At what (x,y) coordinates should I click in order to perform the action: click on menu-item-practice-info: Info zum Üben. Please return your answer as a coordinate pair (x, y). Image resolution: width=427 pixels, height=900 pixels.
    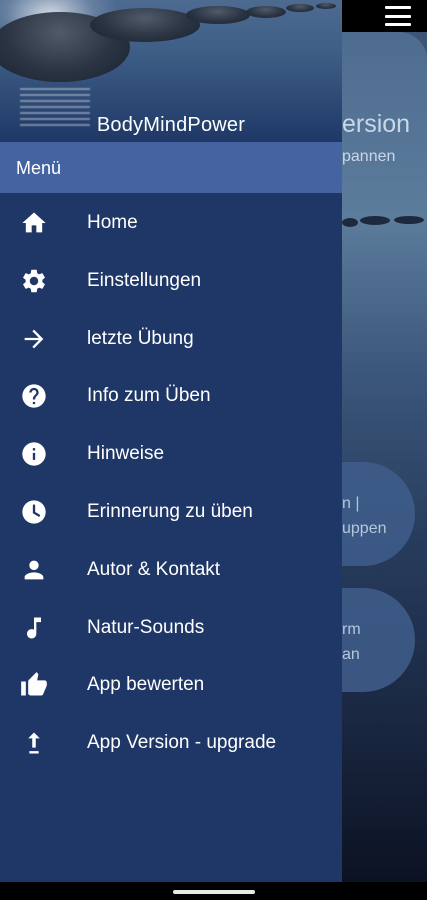
    Looking at the image, I should click on (171, 396).